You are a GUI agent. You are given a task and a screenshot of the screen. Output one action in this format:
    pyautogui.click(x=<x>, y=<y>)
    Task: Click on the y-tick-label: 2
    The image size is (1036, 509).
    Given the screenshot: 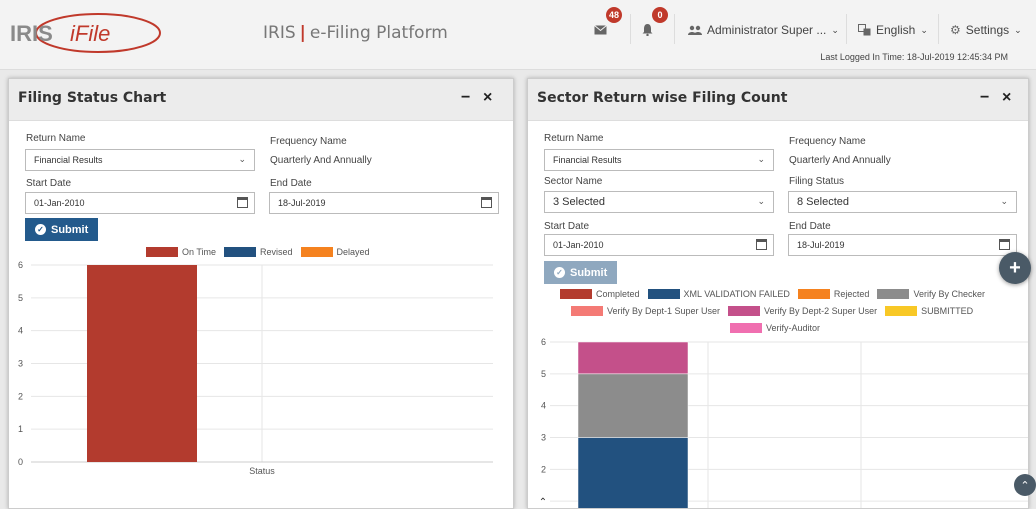 What is the action you would take?
    pyautogui.click(x=20, y=396)
    